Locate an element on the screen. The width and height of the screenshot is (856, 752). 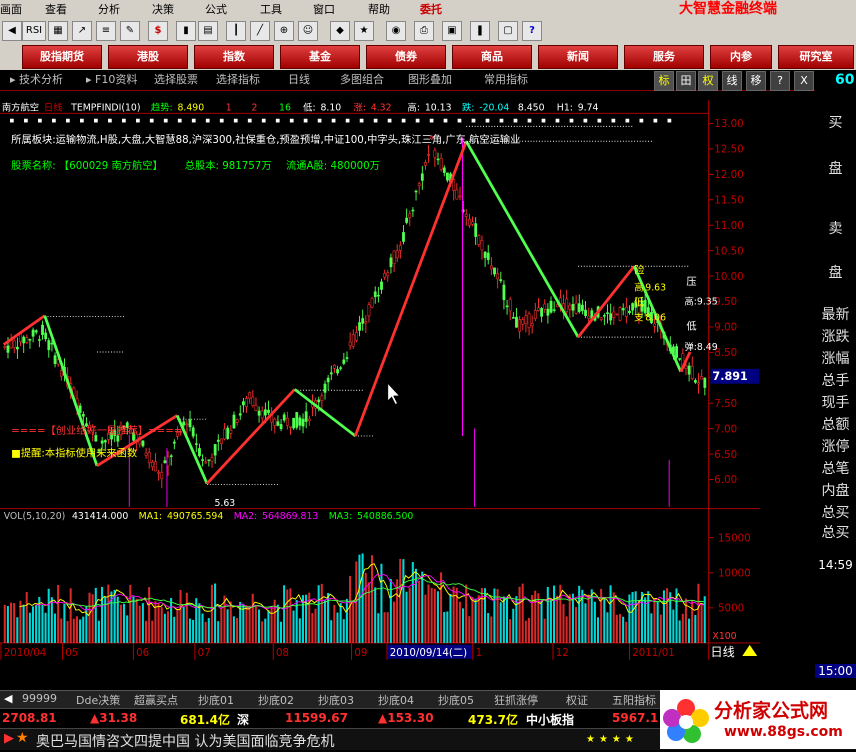
news-headline: 奥巴马国情咨文四提中国 认为美国面临竞争危机 is located at coordinates (185, 741).